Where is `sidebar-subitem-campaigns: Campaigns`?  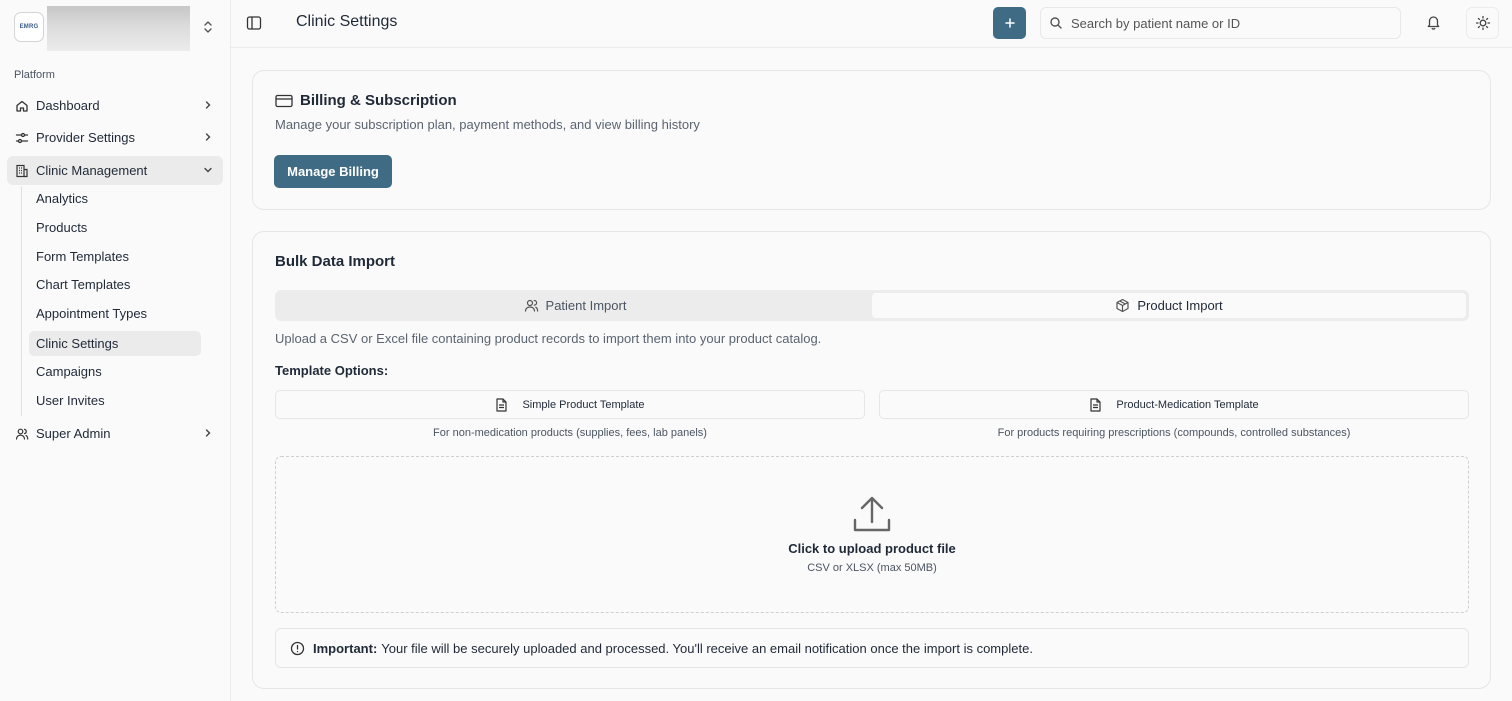
sidebar-subitem-campaigns: Campaigns is located at coordinates (115, 371).